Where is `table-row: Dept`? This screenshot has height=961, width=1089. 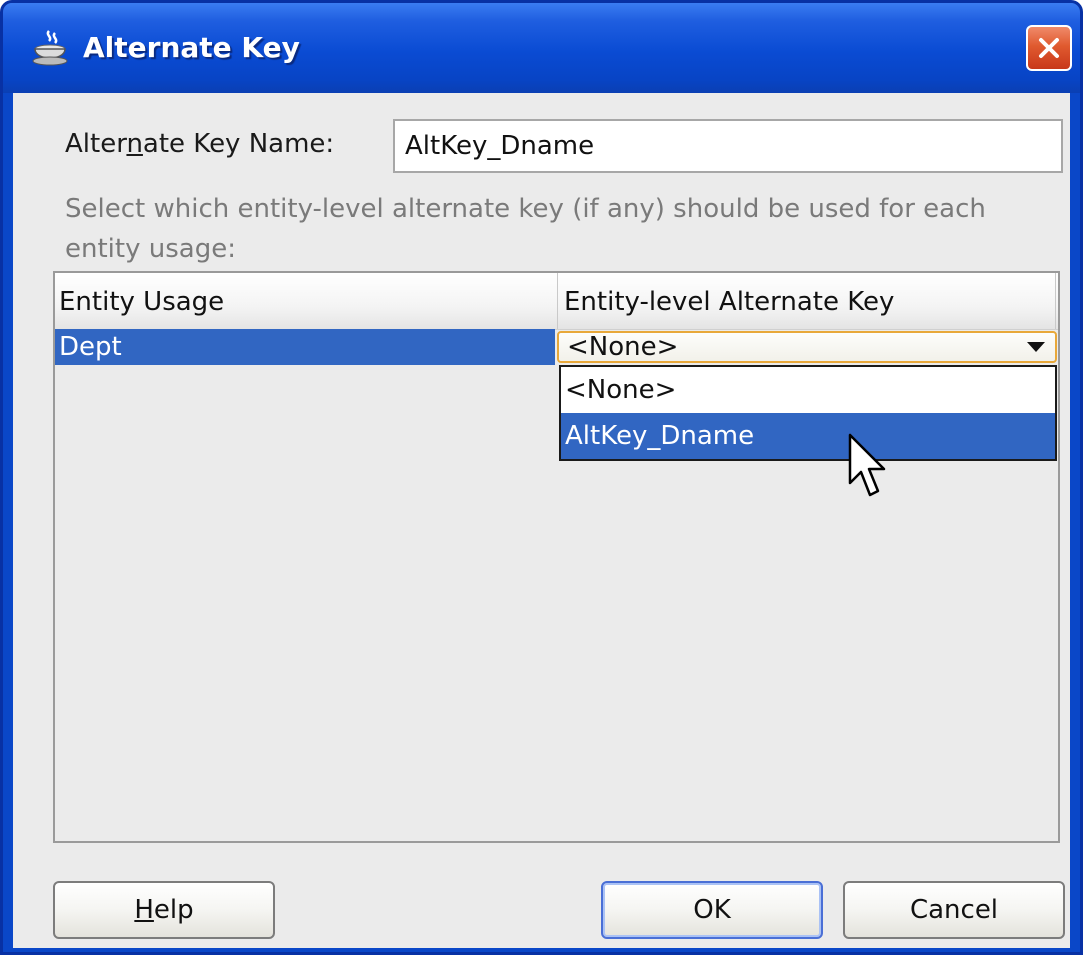 table-row: Dept is located at coordinates (305, 347).